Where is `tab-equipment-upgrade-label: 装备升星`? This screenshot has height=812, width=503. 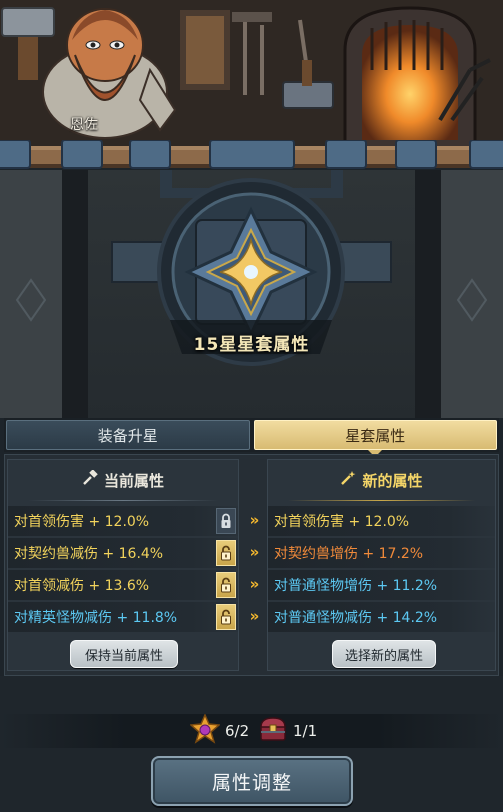
tab-equipment-upgrade-label: 装备升星 is located at coordinates (127, 435).